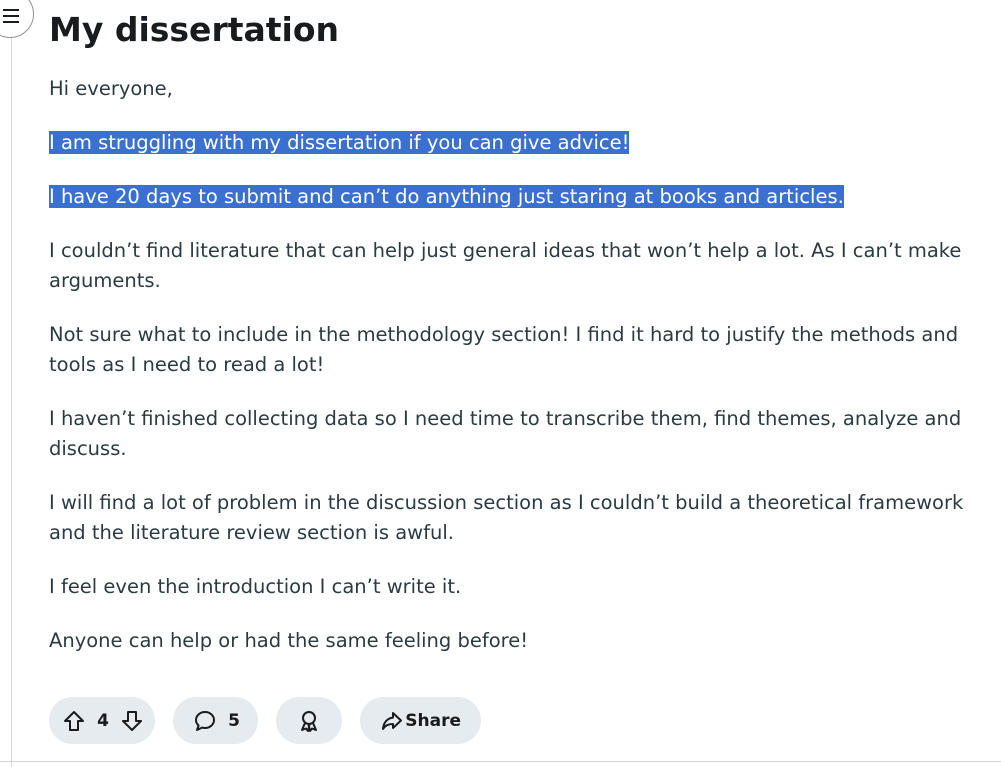 This screenshot has height=767, width=1001. What do you see at coordinates (111, 88) in the screenshot?
I see `paragraph-text: Hi everyone,` at bounding box center [111, 88].